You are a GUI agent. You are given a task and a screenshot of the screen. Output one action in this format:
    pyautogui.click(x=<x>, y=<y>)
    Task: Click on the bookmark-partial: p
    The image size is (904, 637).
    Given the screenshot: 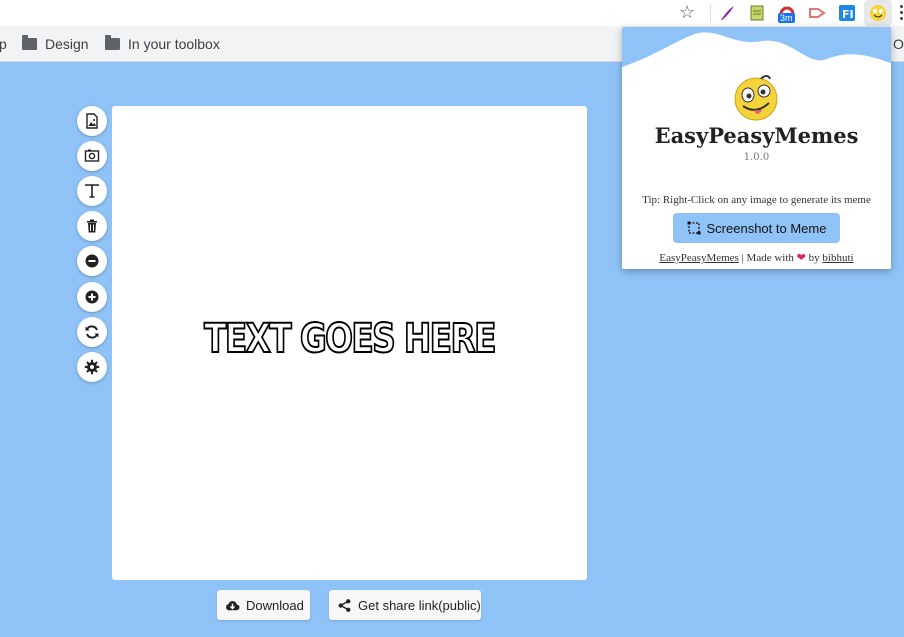 What is the action you would take?
    pyautogui.click(x=3, y=44)
    